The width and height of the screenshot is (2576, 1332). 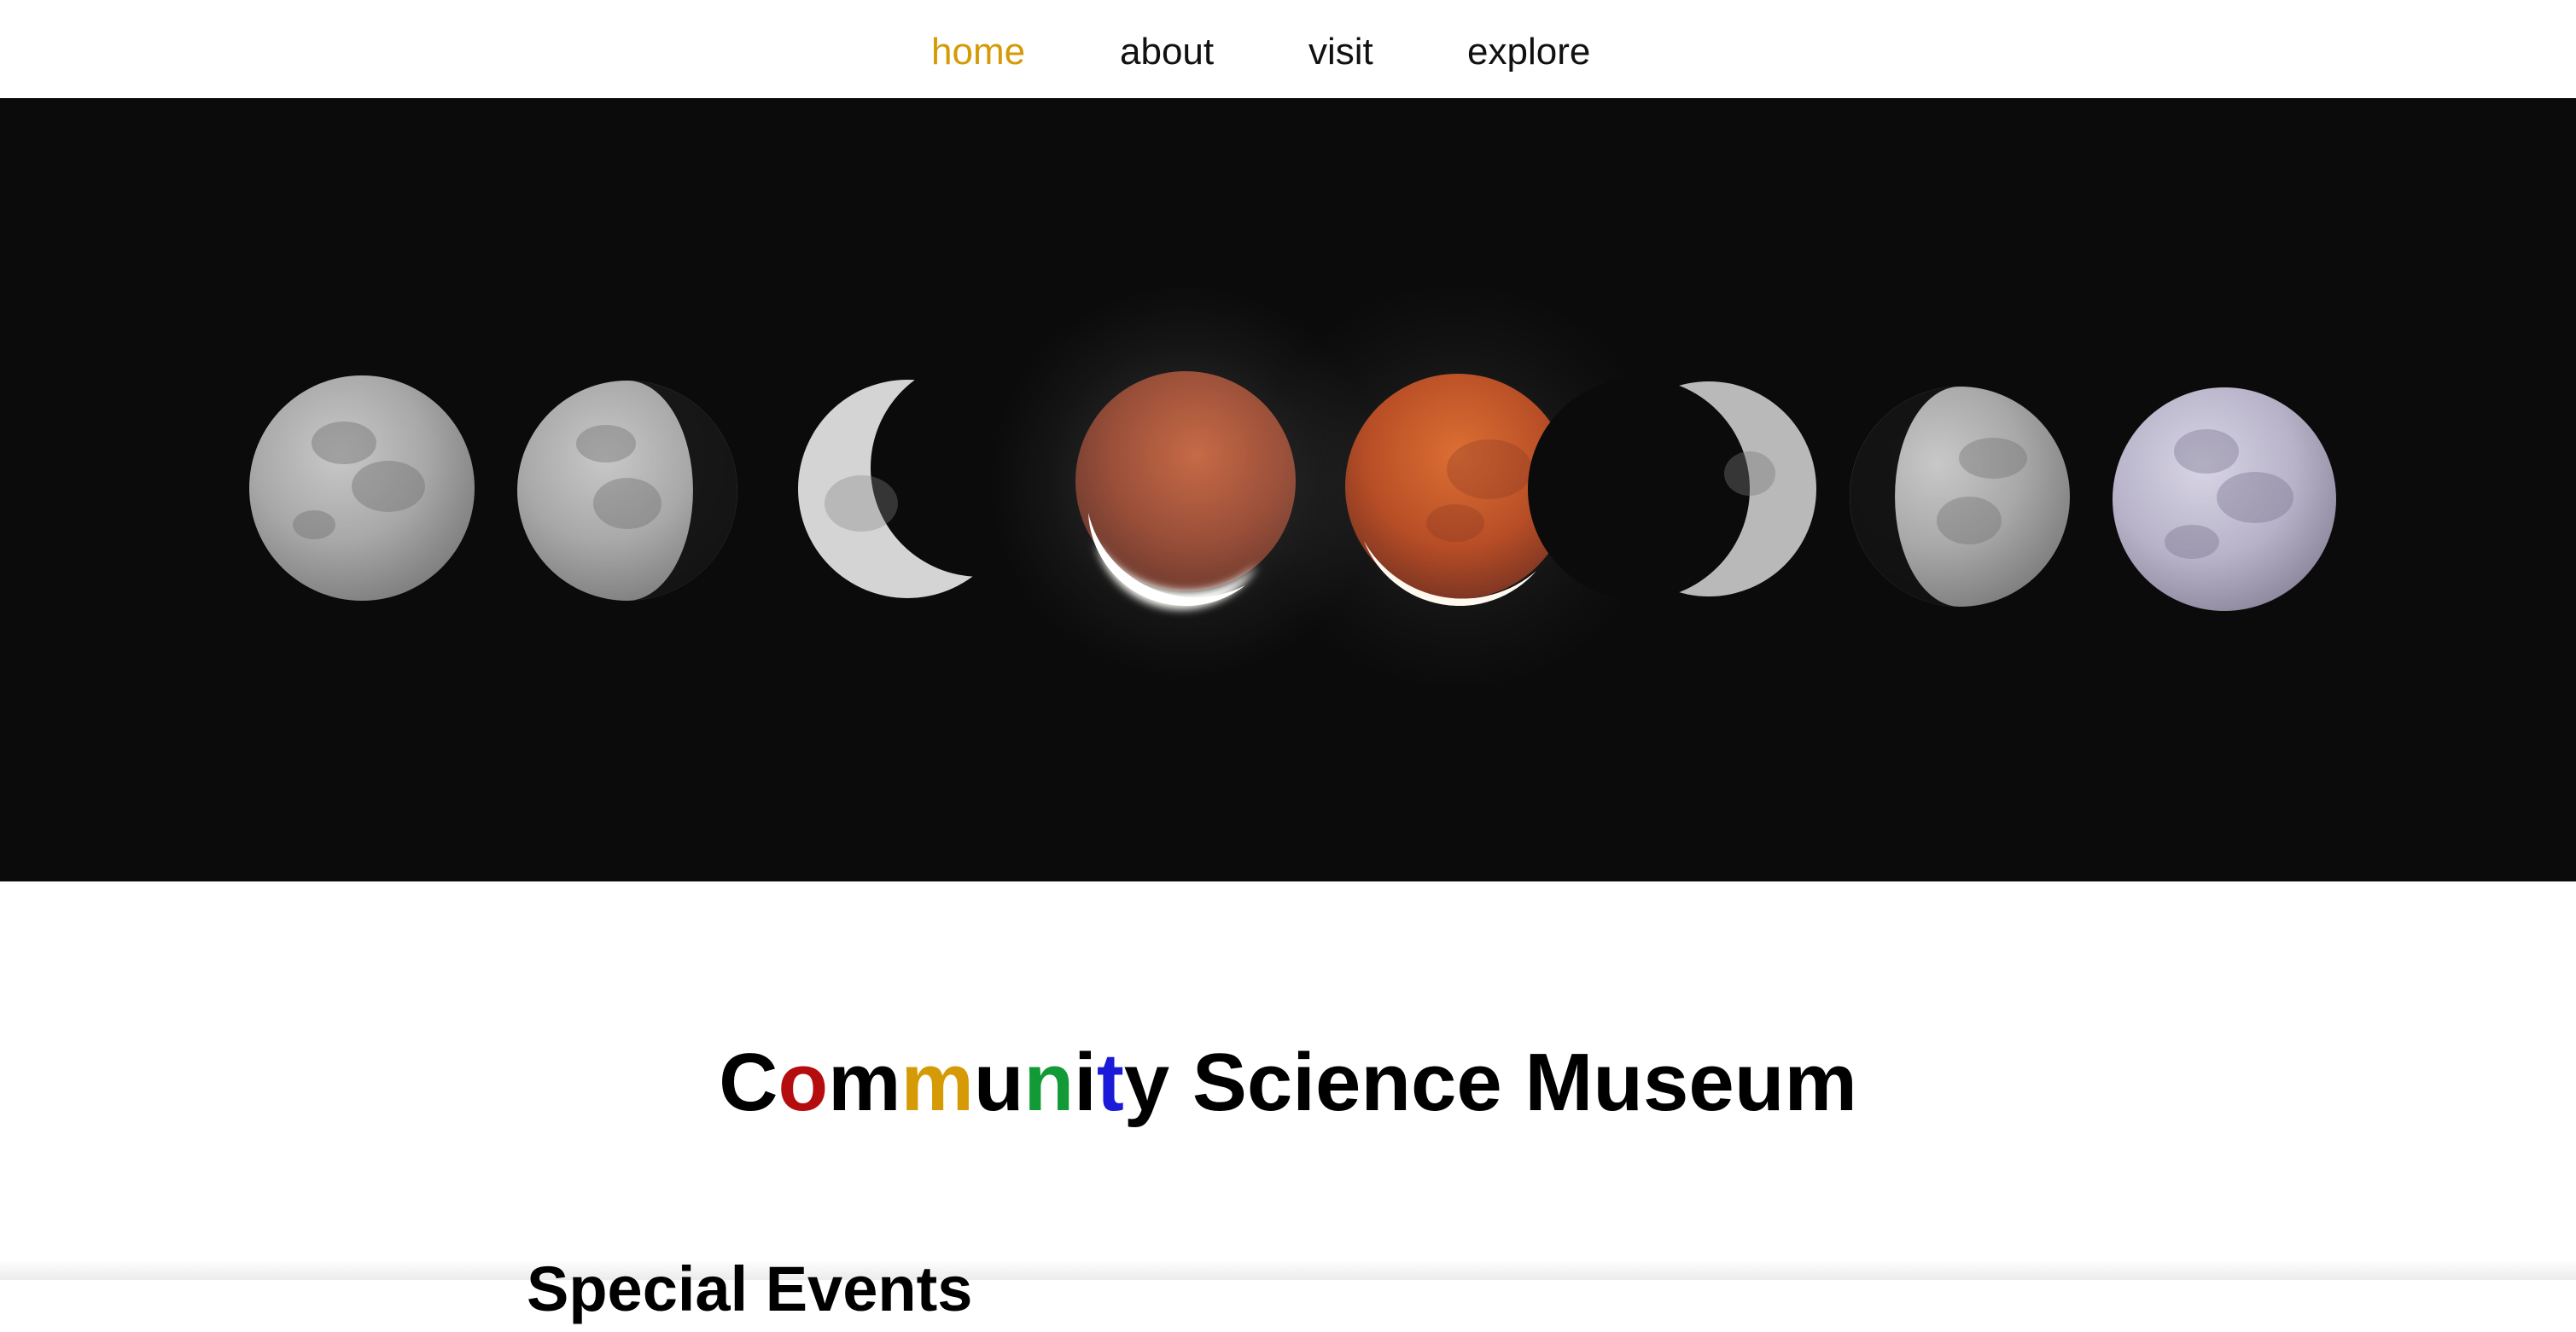 I want to click on top-navigation: home about visit explore, so click(x=1288, y=49).